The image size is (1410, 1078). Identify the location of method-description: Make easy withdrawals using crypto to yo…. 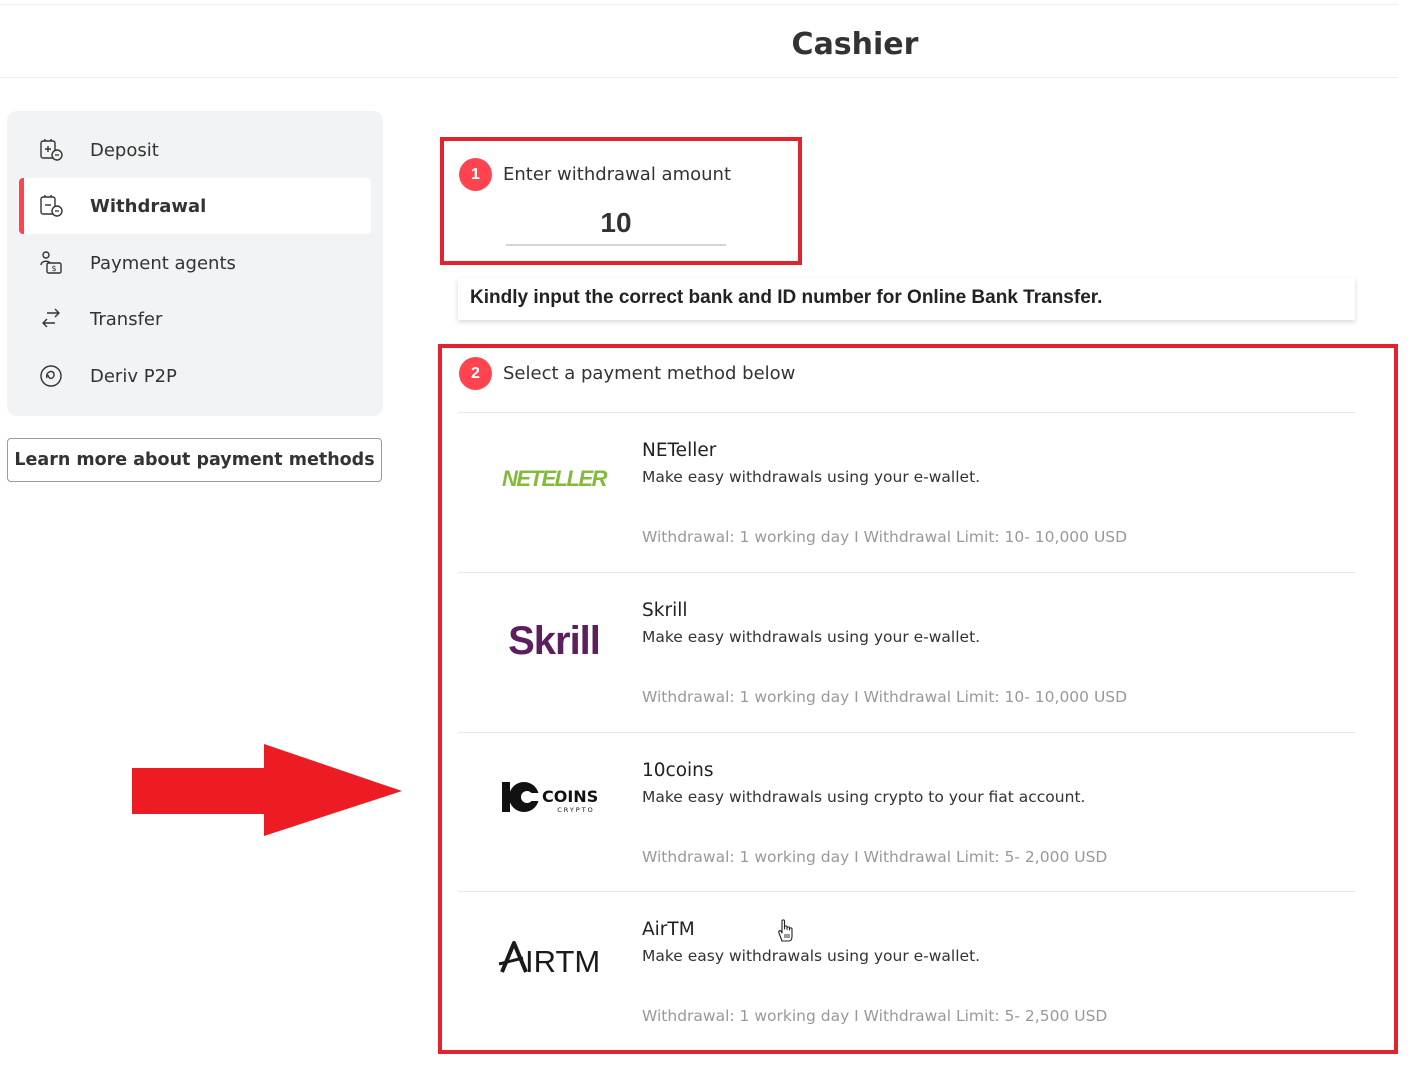
(864, 797).